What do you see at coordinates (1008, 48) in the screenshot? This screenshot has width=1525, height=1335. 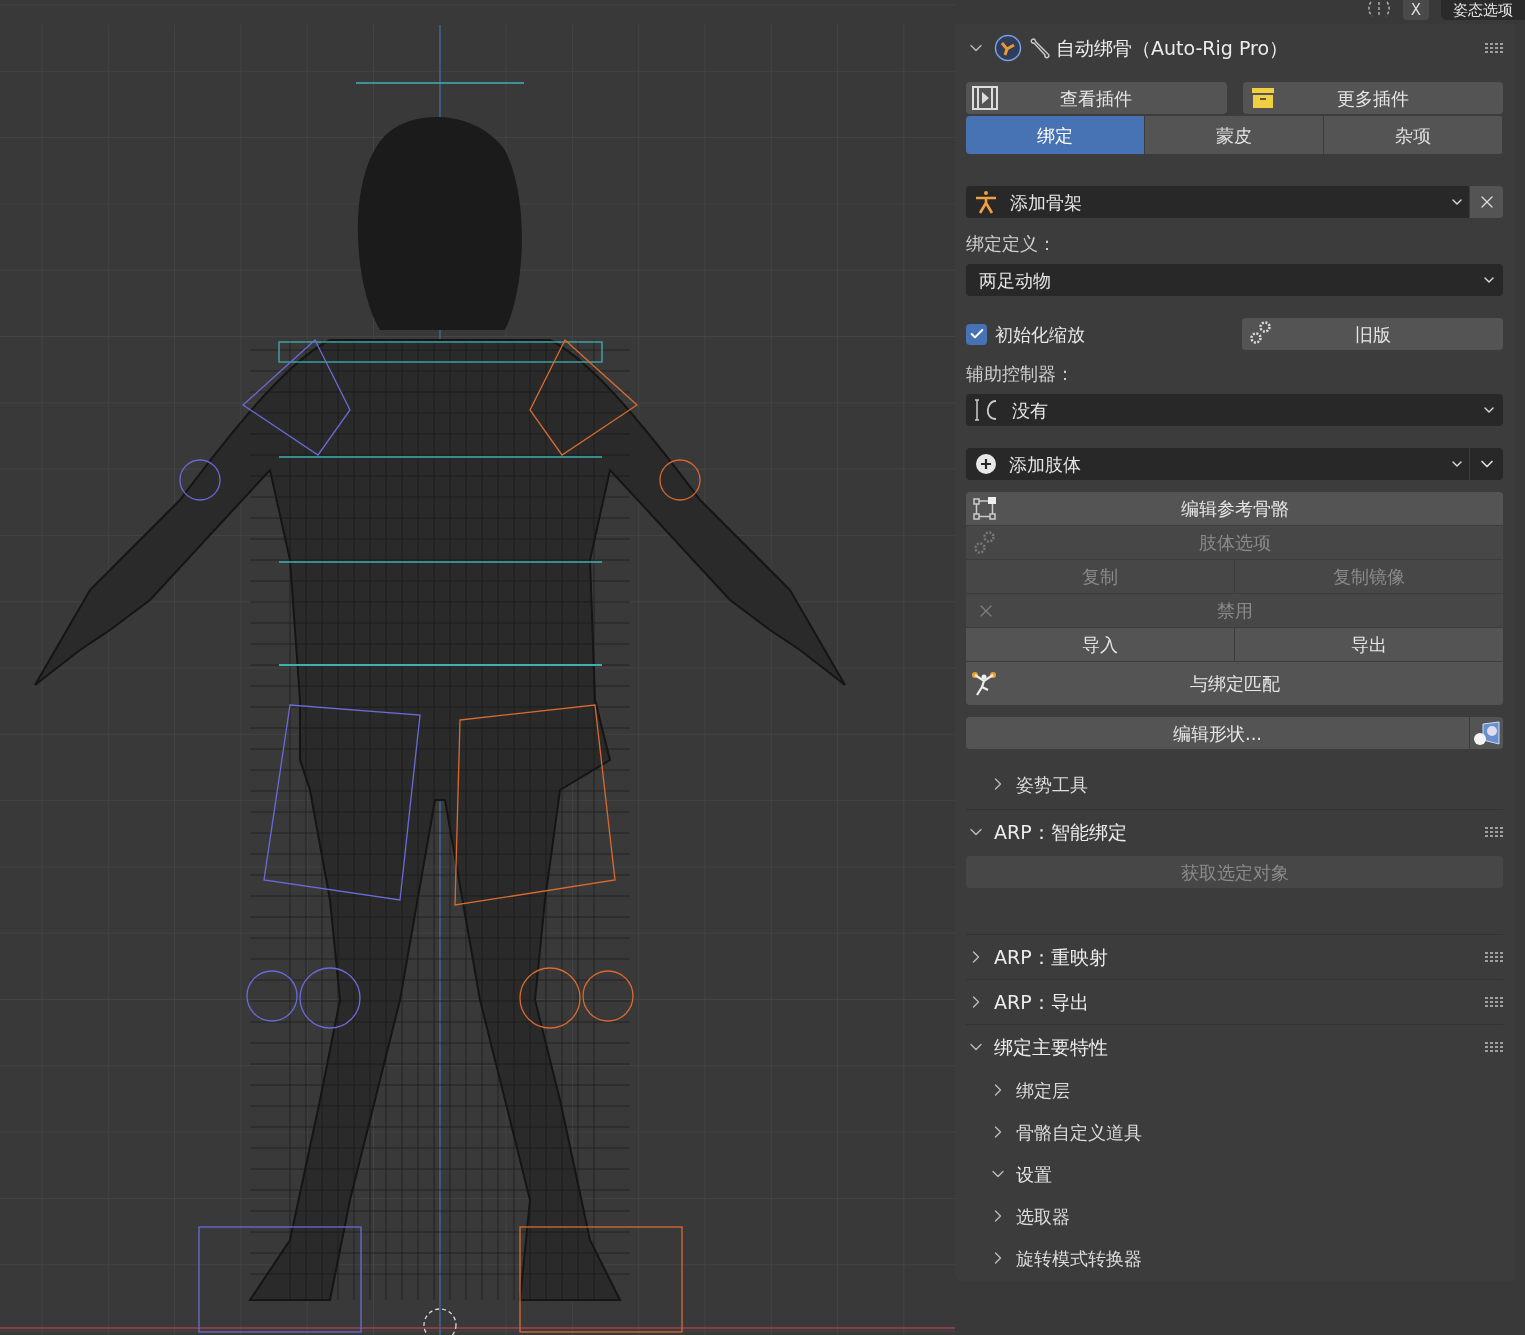 I see `addon-logo-icon` at bounding box center [1008, 48].